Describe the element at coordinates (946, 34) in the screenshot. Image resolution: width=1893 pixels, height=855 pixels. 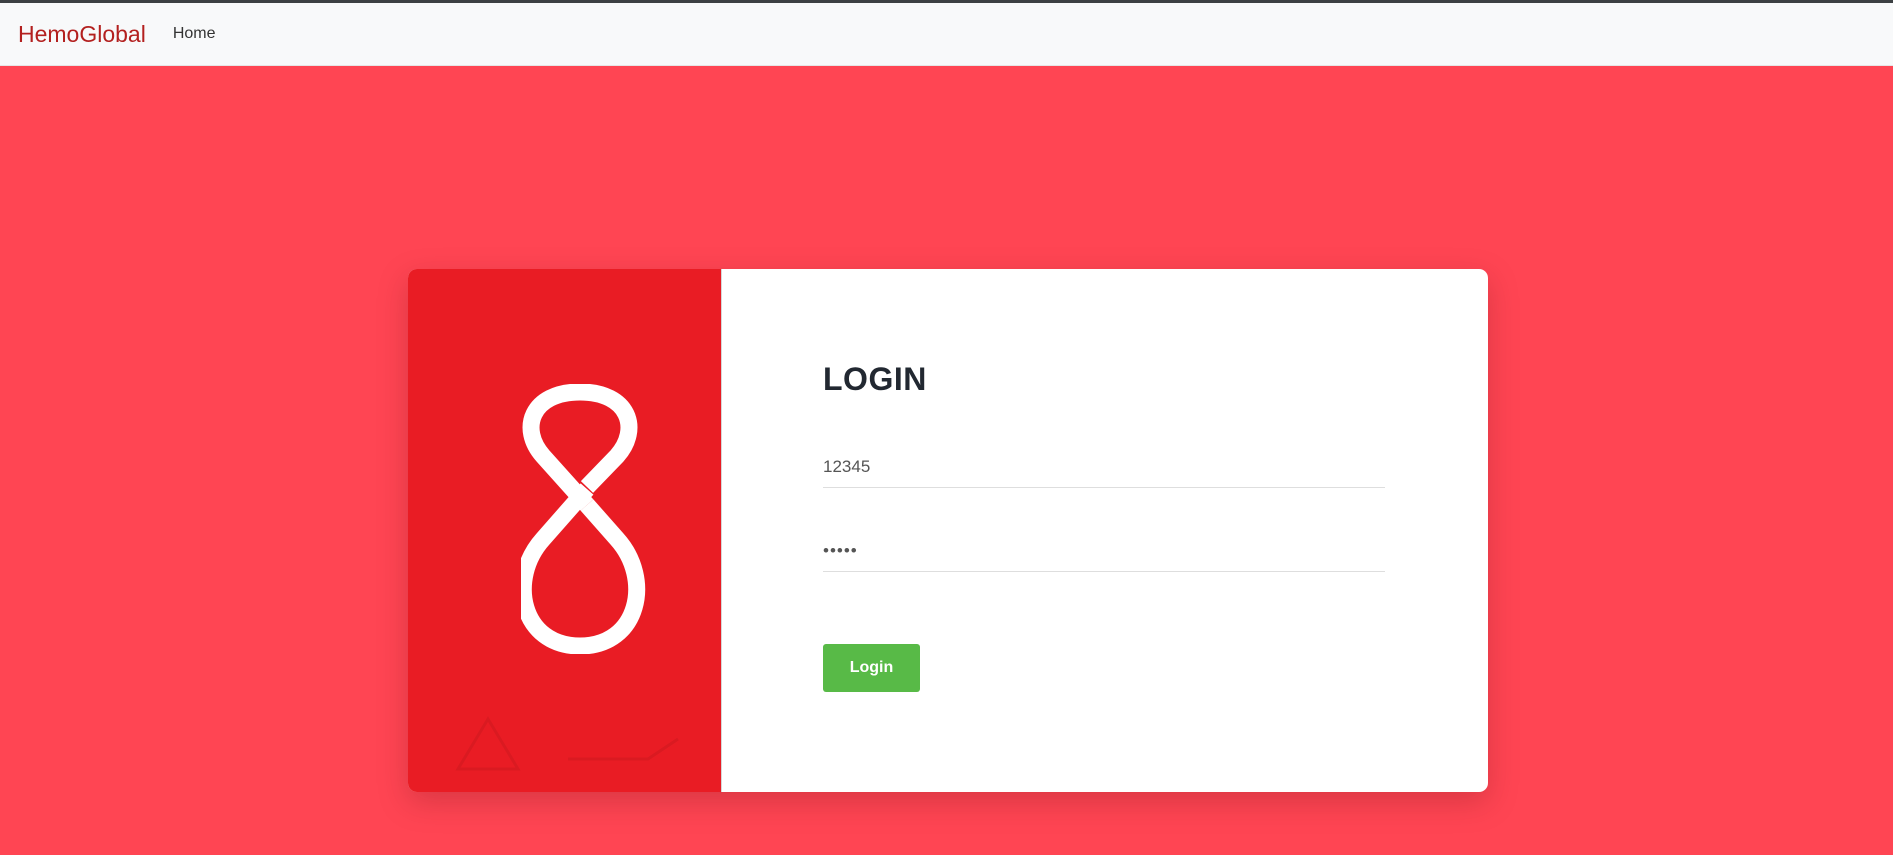
I see `navbar: HemoGlobal Home` at that location.